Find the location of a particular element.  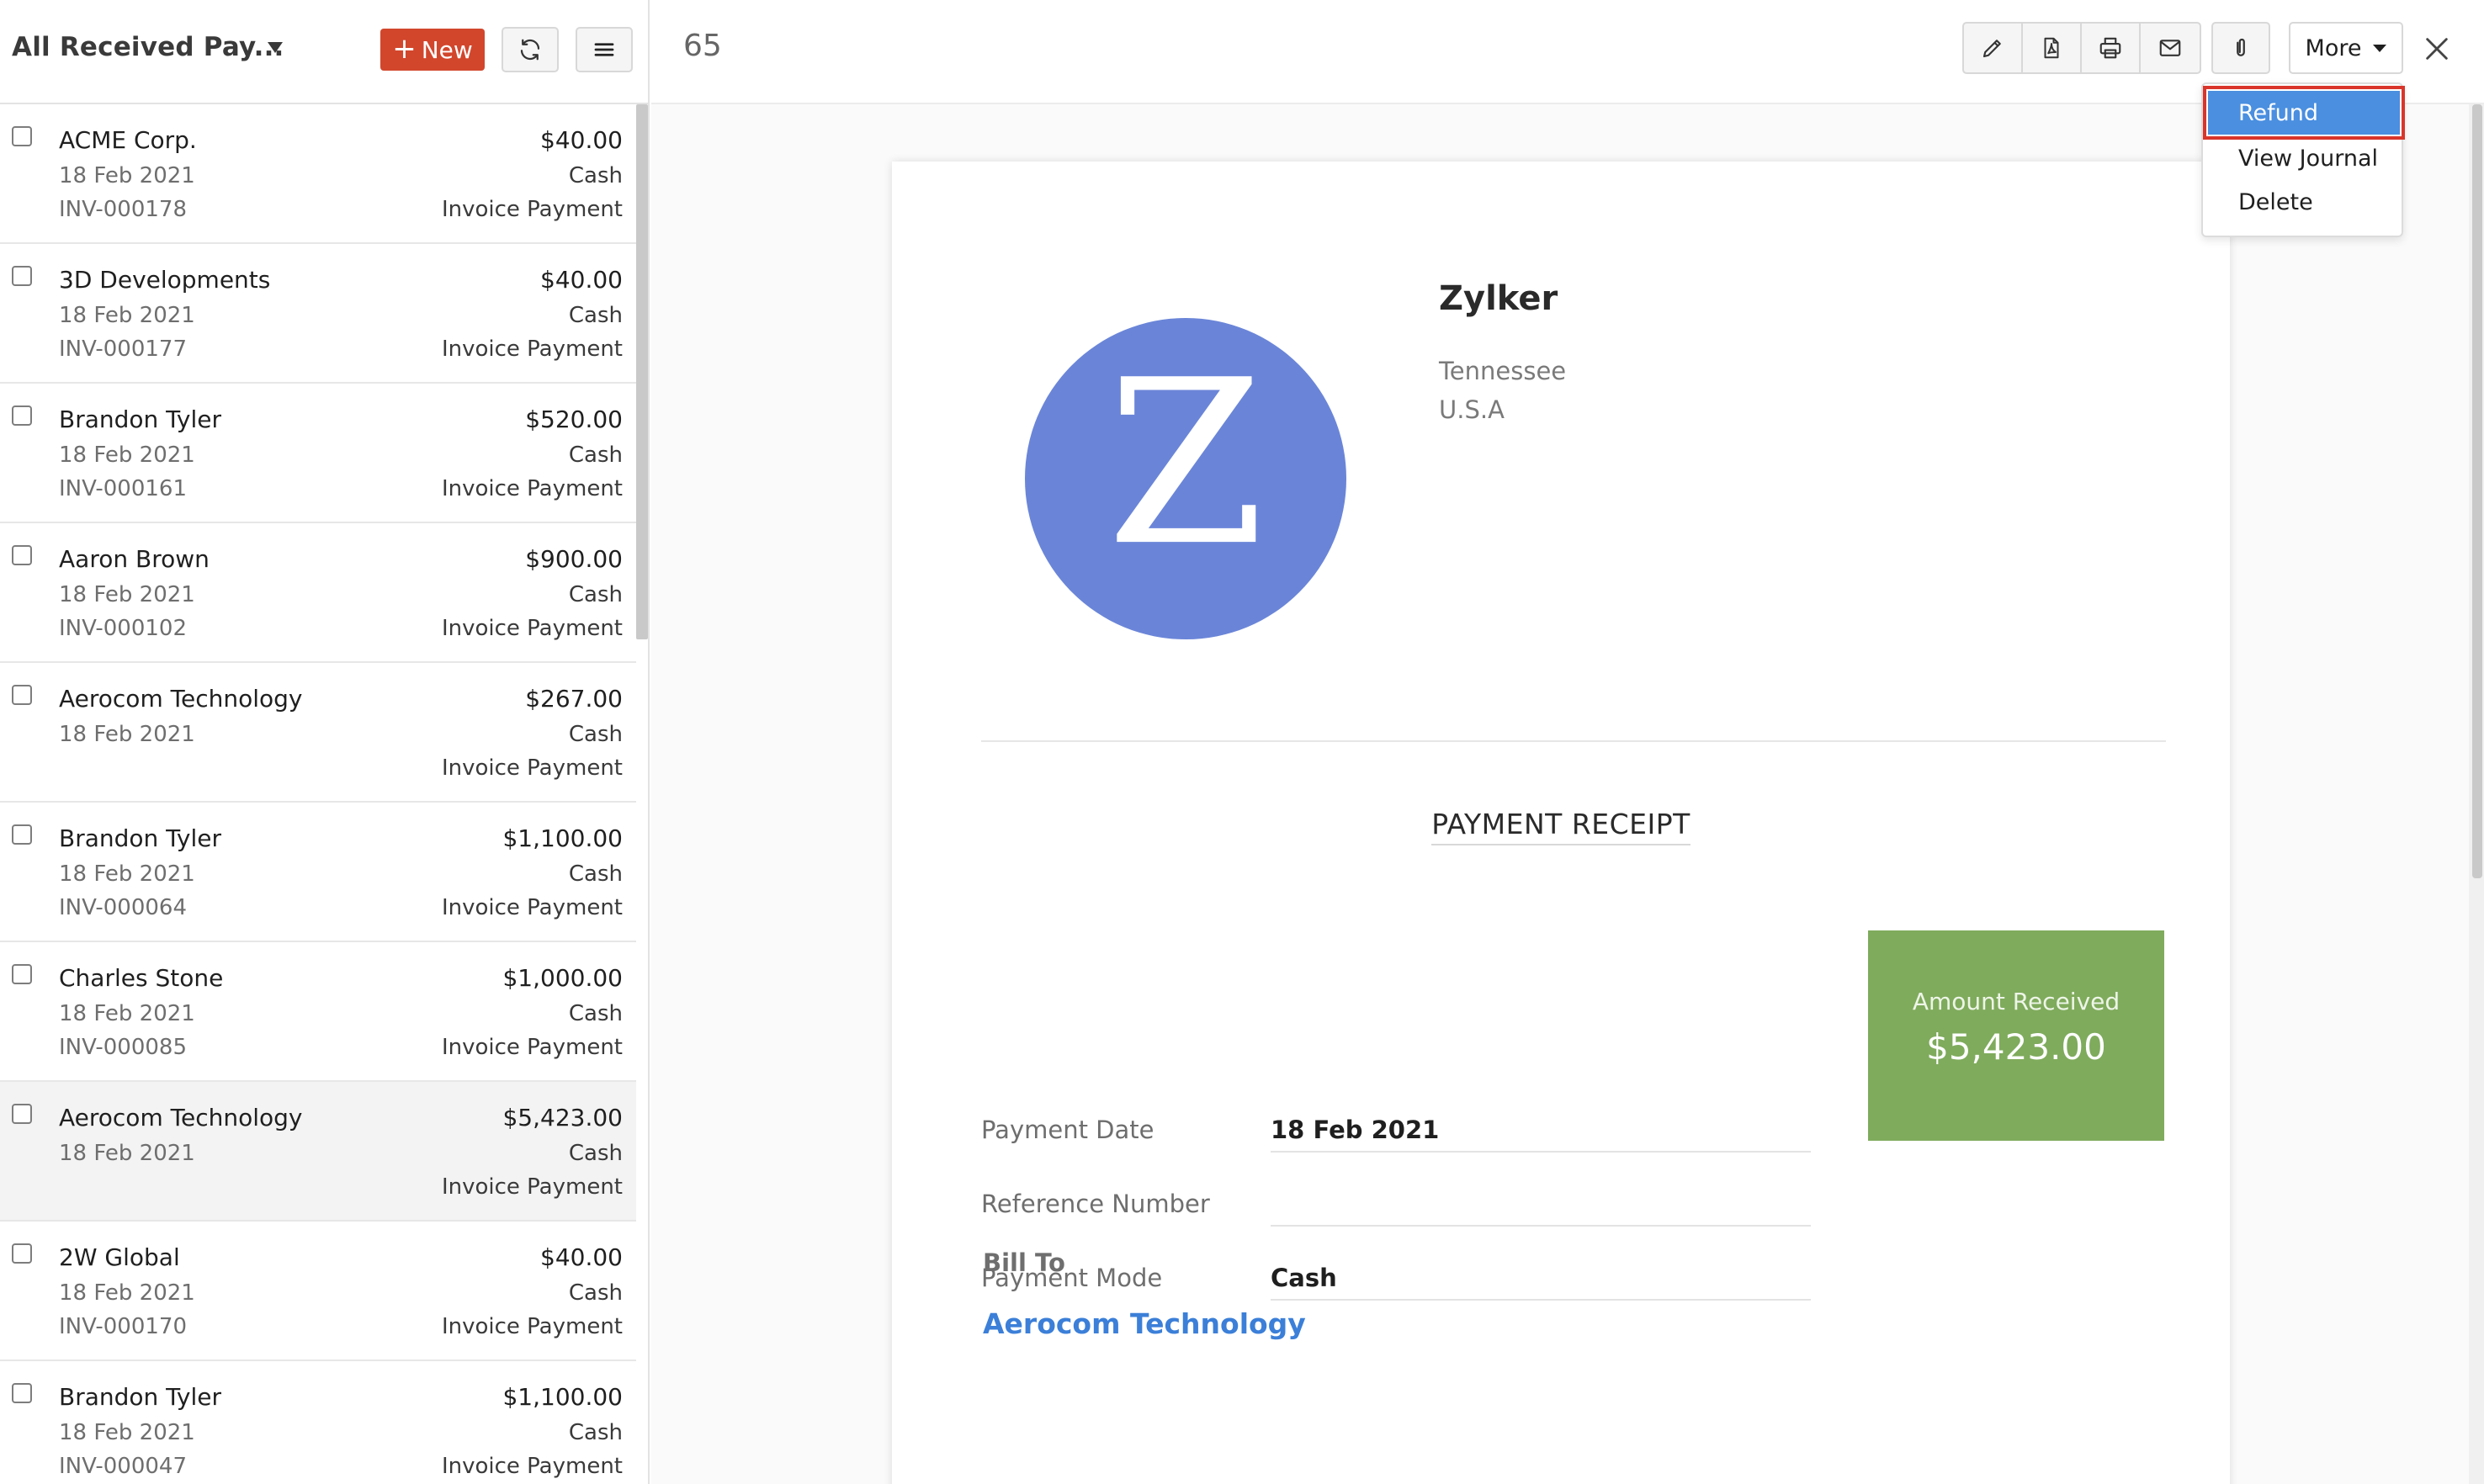

detail-scrollbar-thumb is located at coordinates (2477, 491).